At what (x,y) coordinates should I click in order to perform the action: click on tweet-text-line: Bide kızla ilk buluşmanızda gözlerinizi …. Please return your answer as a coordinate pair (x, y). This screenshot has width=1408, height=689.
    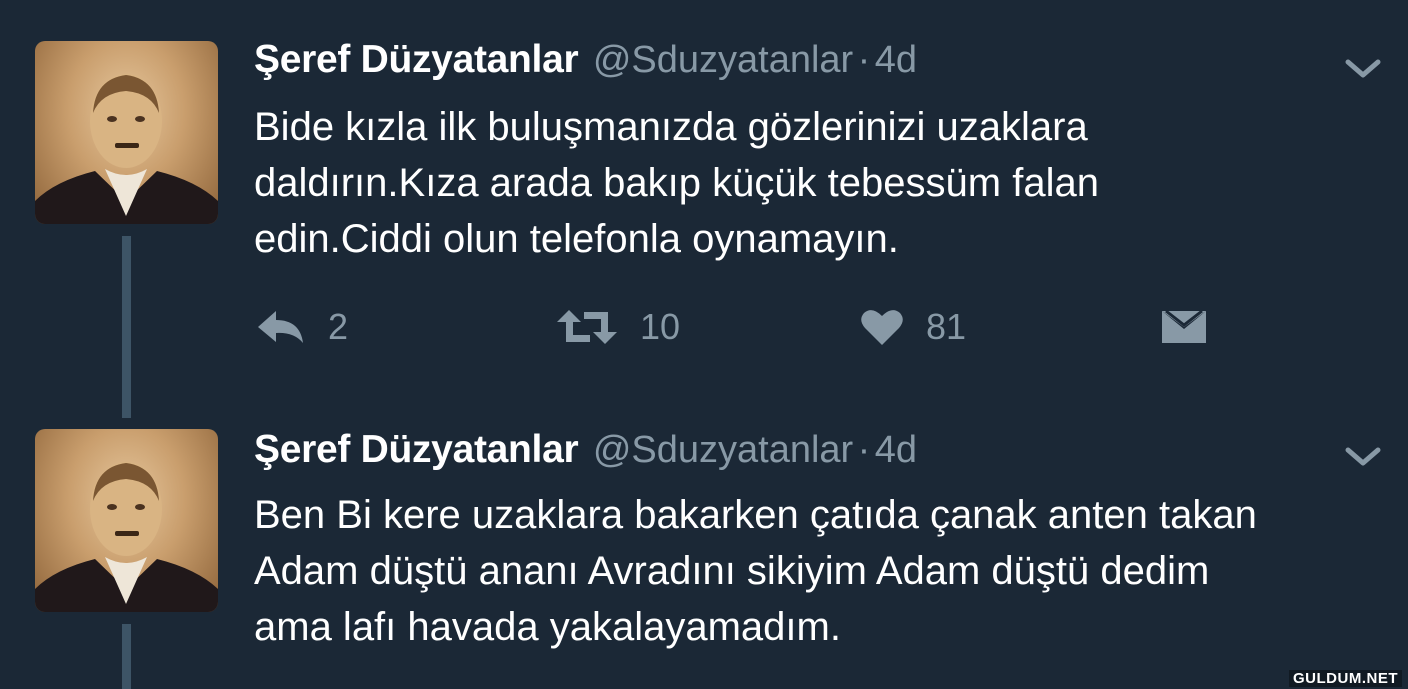
    Looking at the image, I should click on (671, 127).